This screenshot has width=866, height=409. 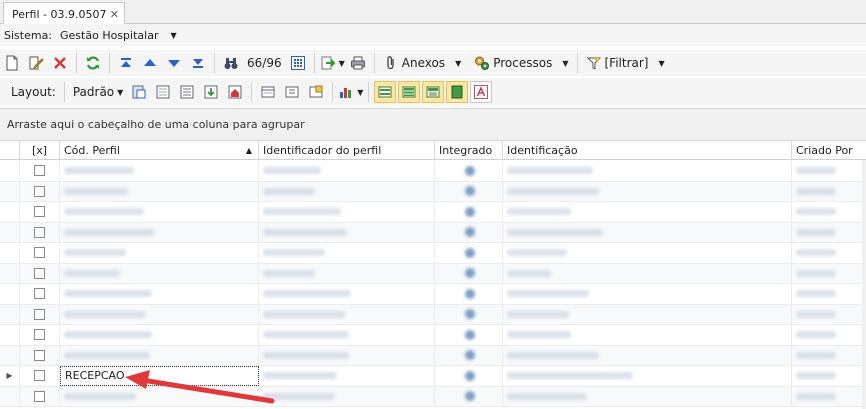 I want to click on view-mode-3-button, so click(x=433, y=92).